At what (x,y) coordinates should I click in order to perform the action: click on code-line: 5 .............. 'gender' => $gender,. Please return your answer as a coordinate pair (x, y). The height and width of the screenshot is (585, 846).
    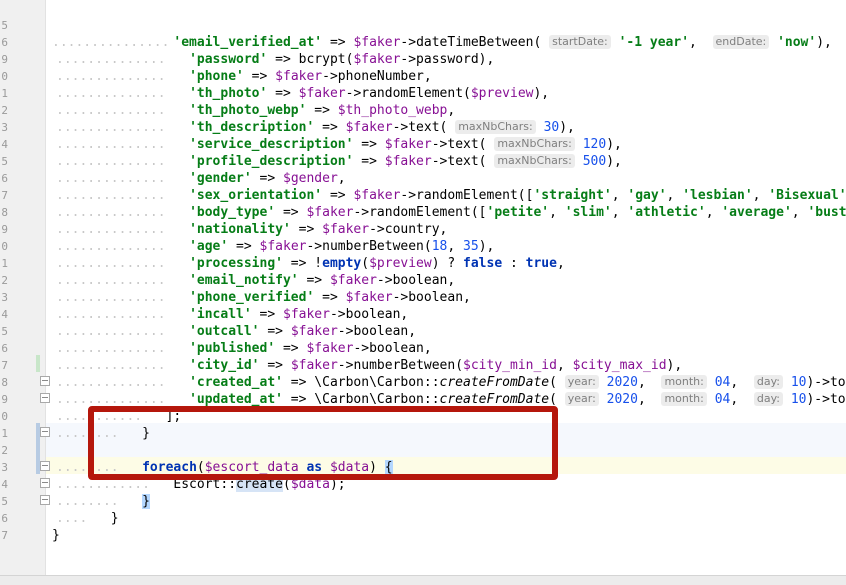
    Looking at the image, I should click on (173, 170).